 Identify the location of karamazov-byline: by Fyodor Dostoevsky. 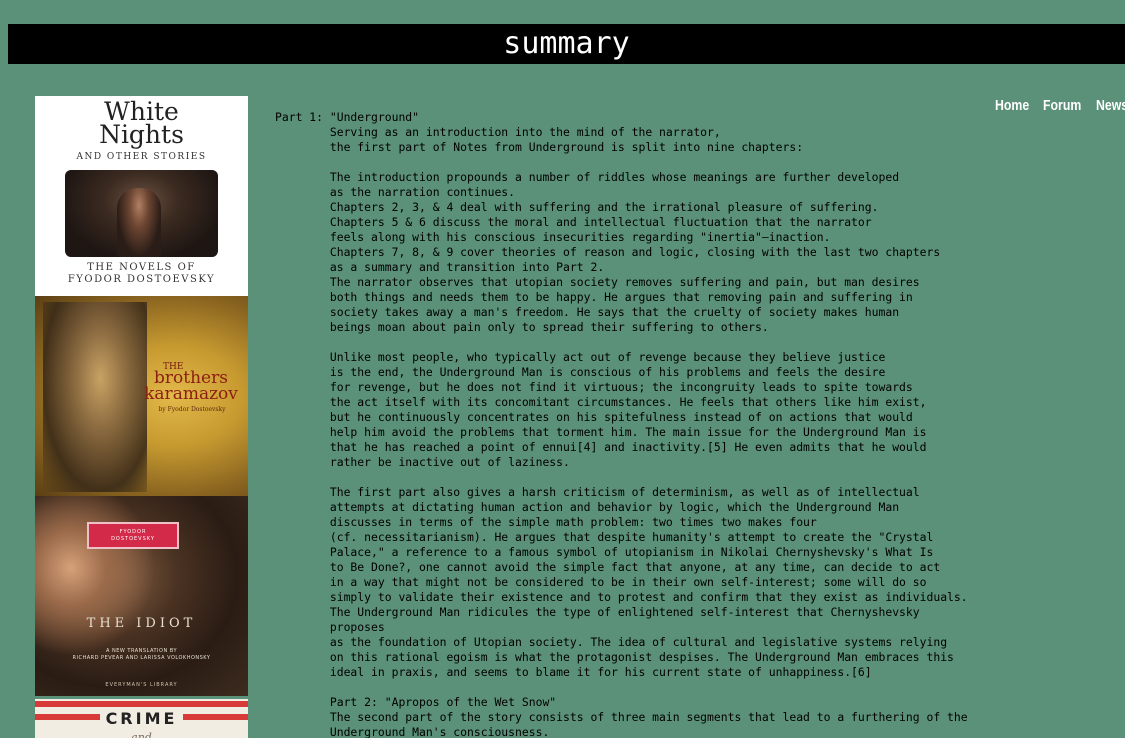
(192, 409).